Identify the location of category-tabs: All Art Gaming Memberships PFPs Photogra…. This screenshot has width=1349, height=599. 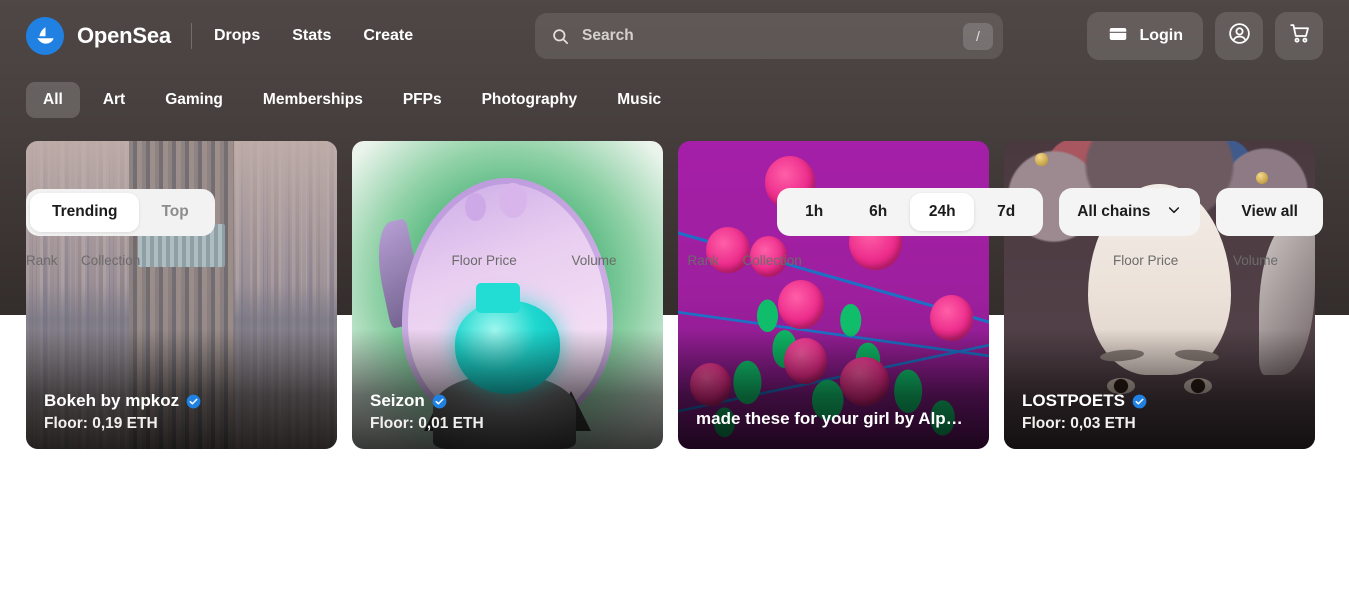
(674, 100).